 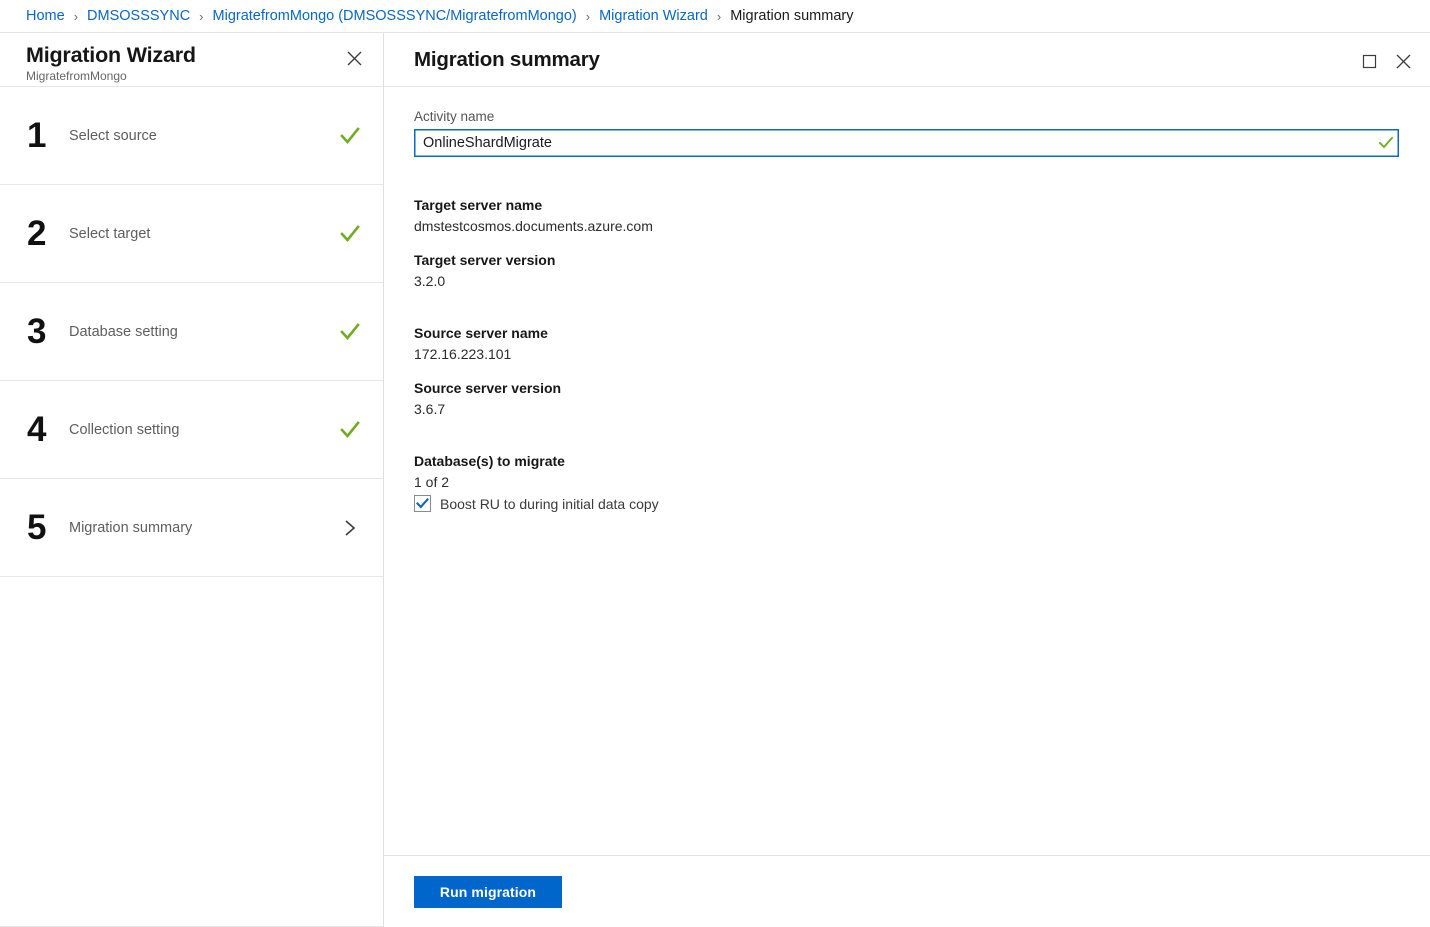 I want to click on wizard-step-select-target: 2 Select target, so click(x=191, y=234).